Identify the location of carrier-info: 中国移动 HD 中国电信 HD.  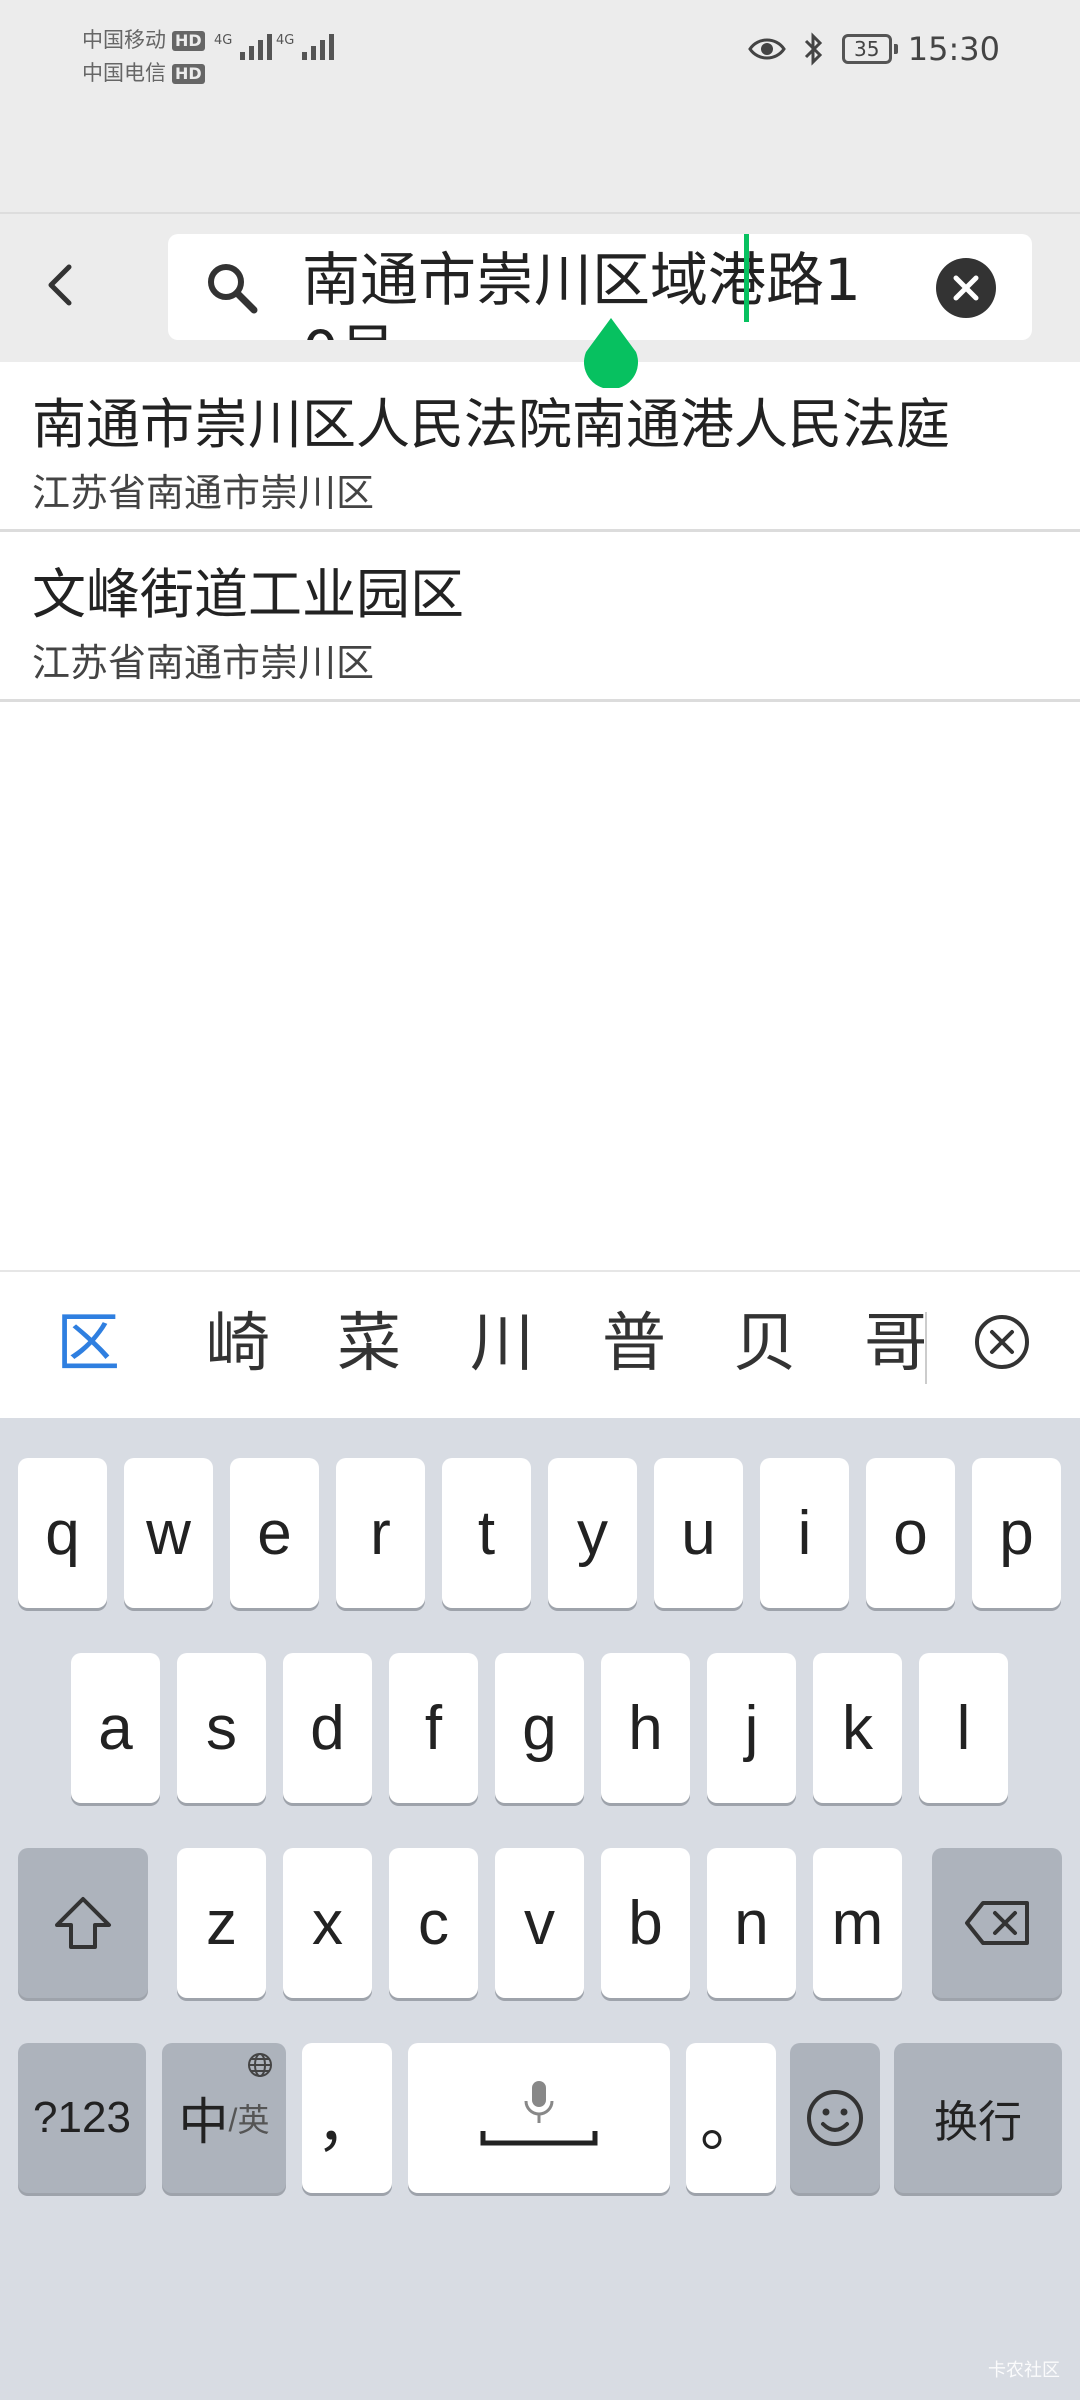
(143, 57).